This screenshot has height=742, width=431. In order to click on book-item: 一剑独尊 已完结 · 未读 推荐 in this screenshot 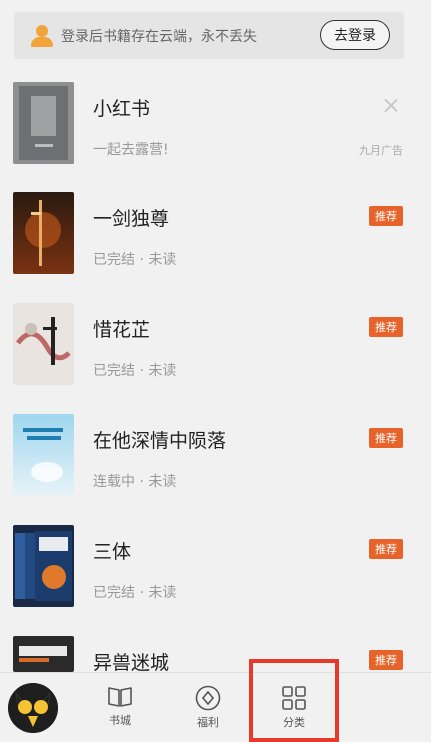, I will do `click(215, 242)`.